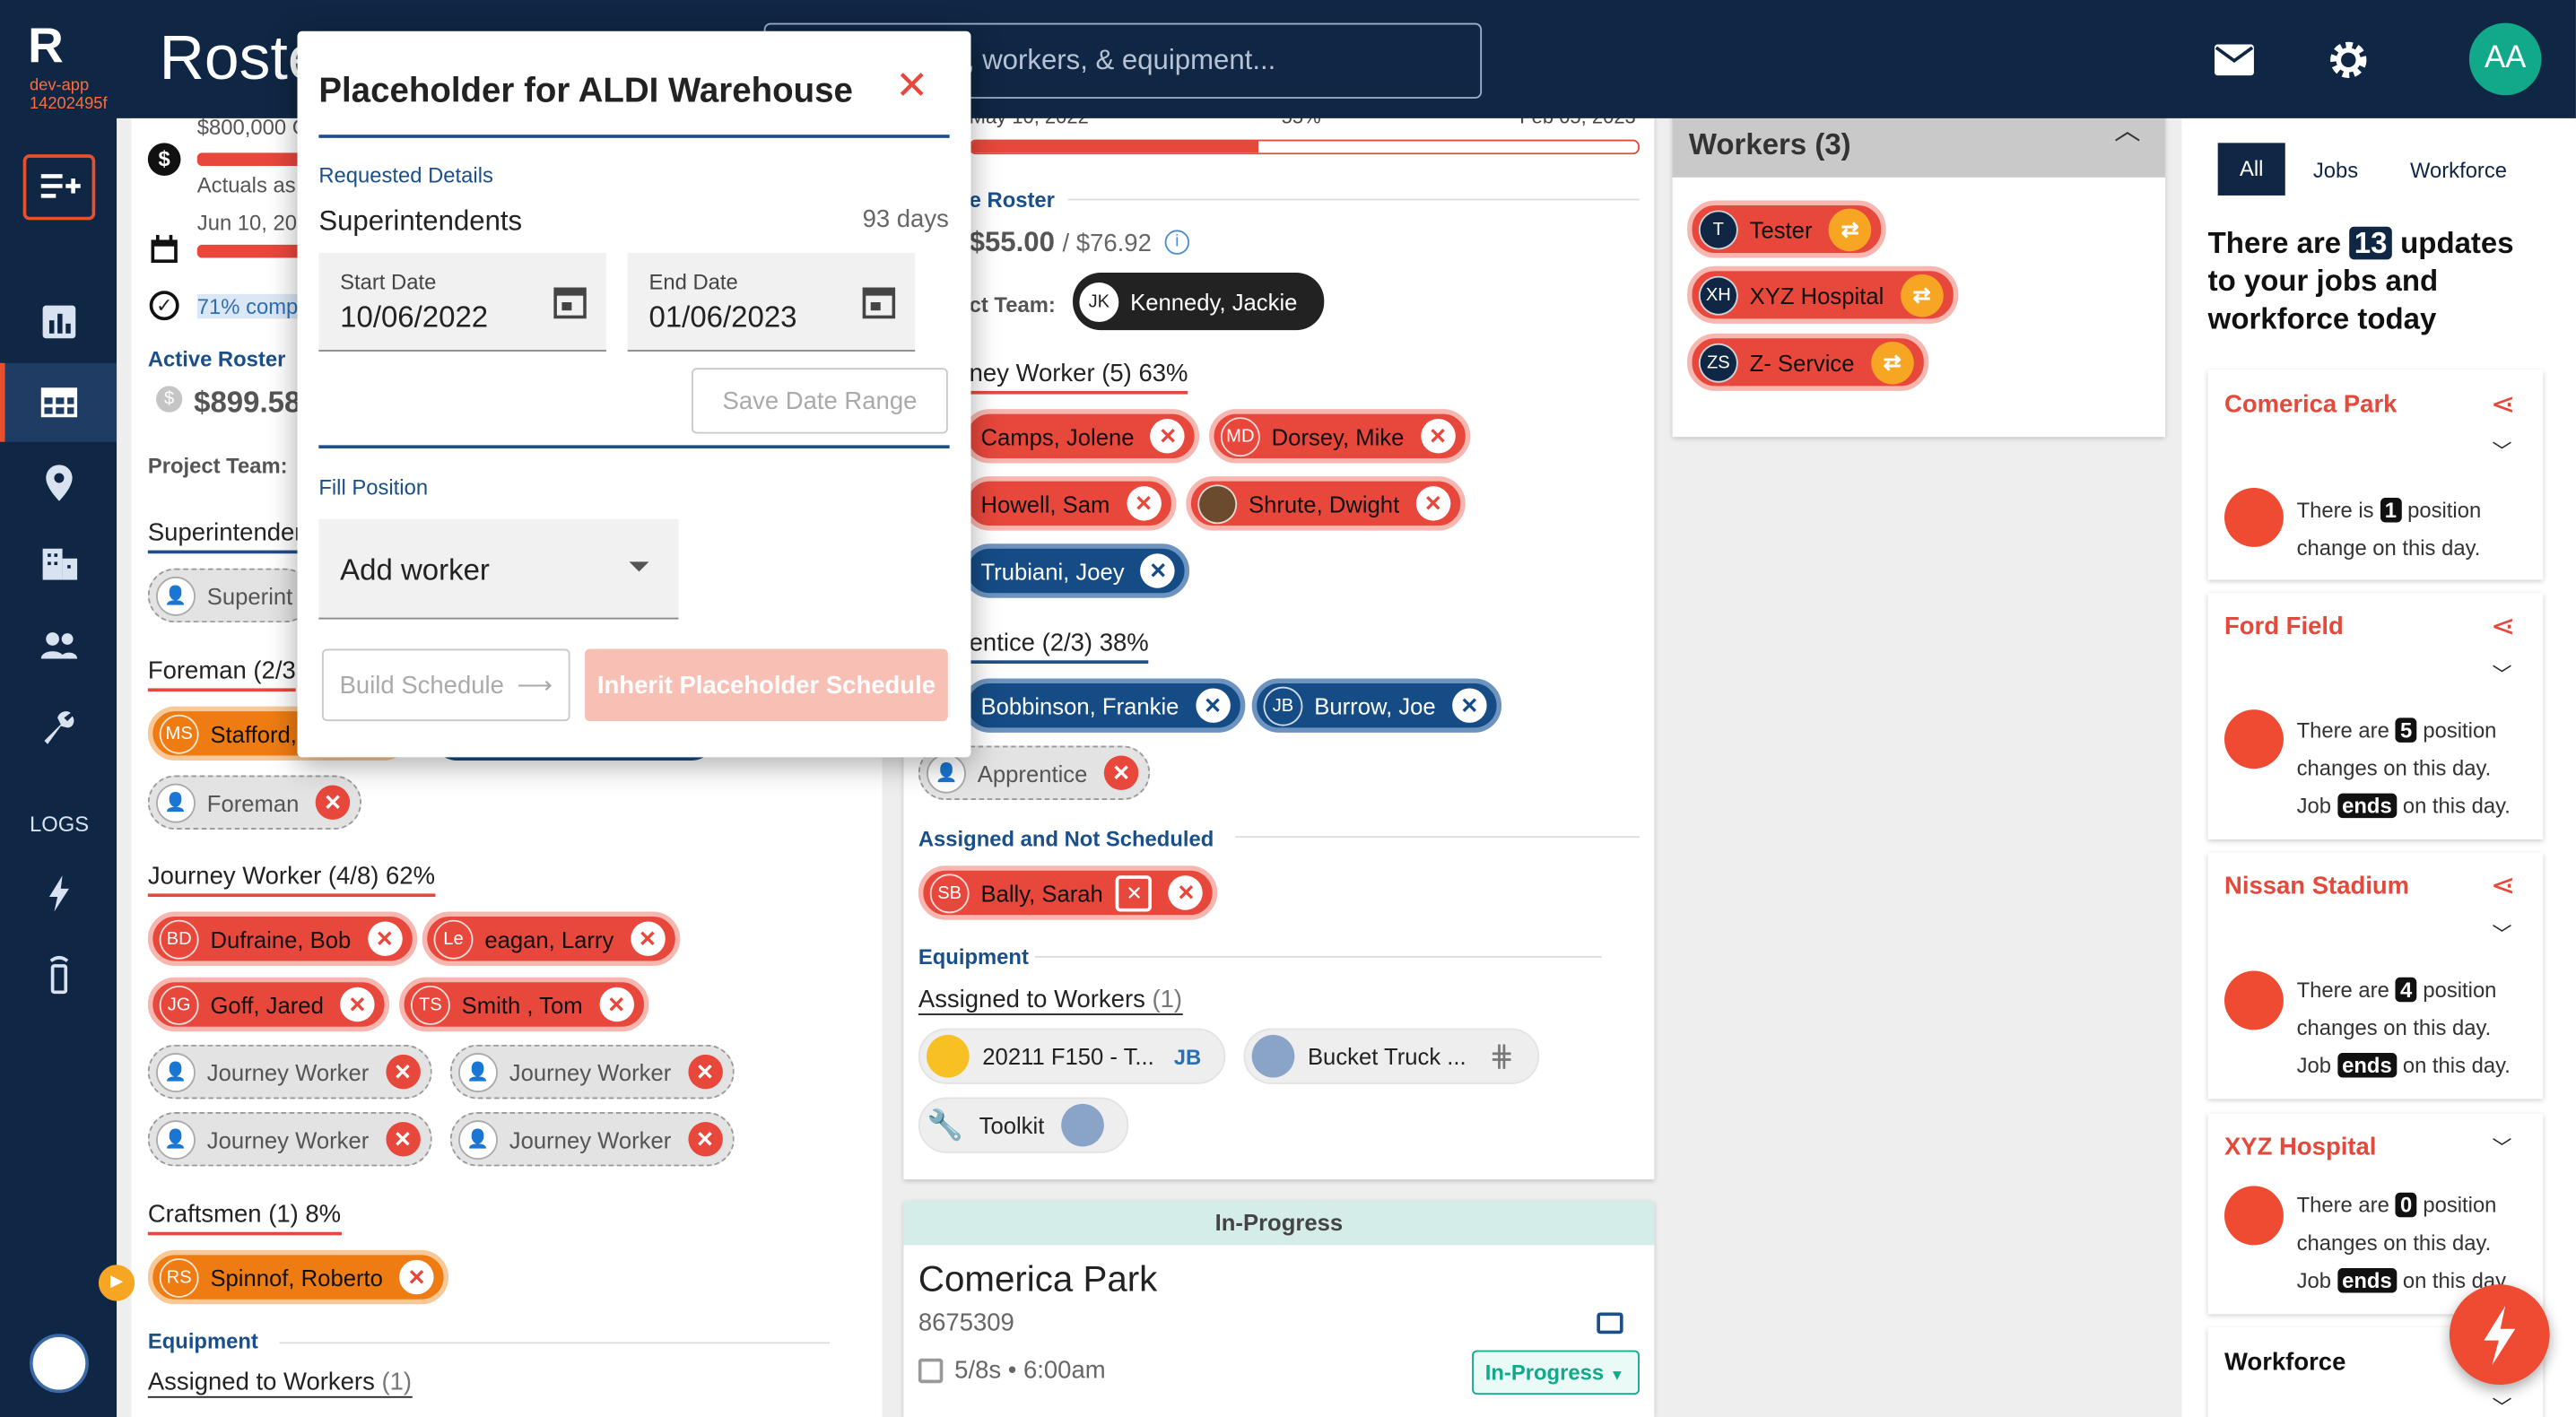  What do you see at coordinates (1326, 504) in the screenshot?
I see `worker-chip: Shrute, Dwight ✕` at bounding box center [1326, 504].